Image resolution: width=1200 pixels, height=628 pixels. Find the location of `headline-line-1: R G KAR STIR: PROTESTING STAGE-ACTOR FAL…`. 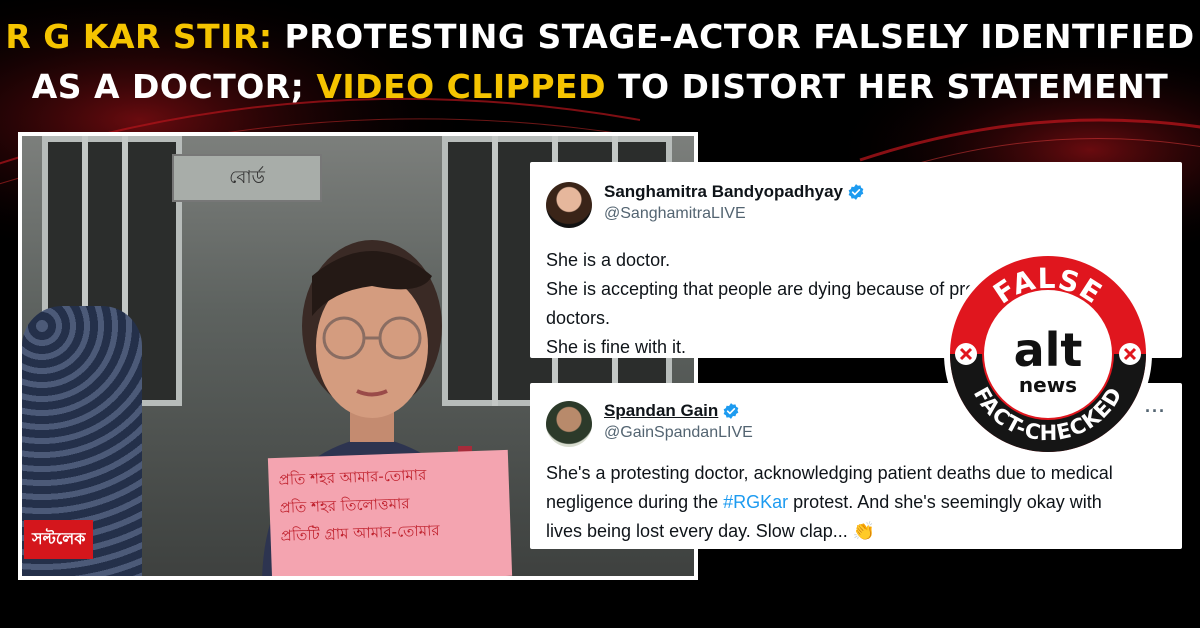

headline-line-1: R G KAR STIR: PROTESTING STAGE-ACTOR FAL… is located at coordinates (600, 37).